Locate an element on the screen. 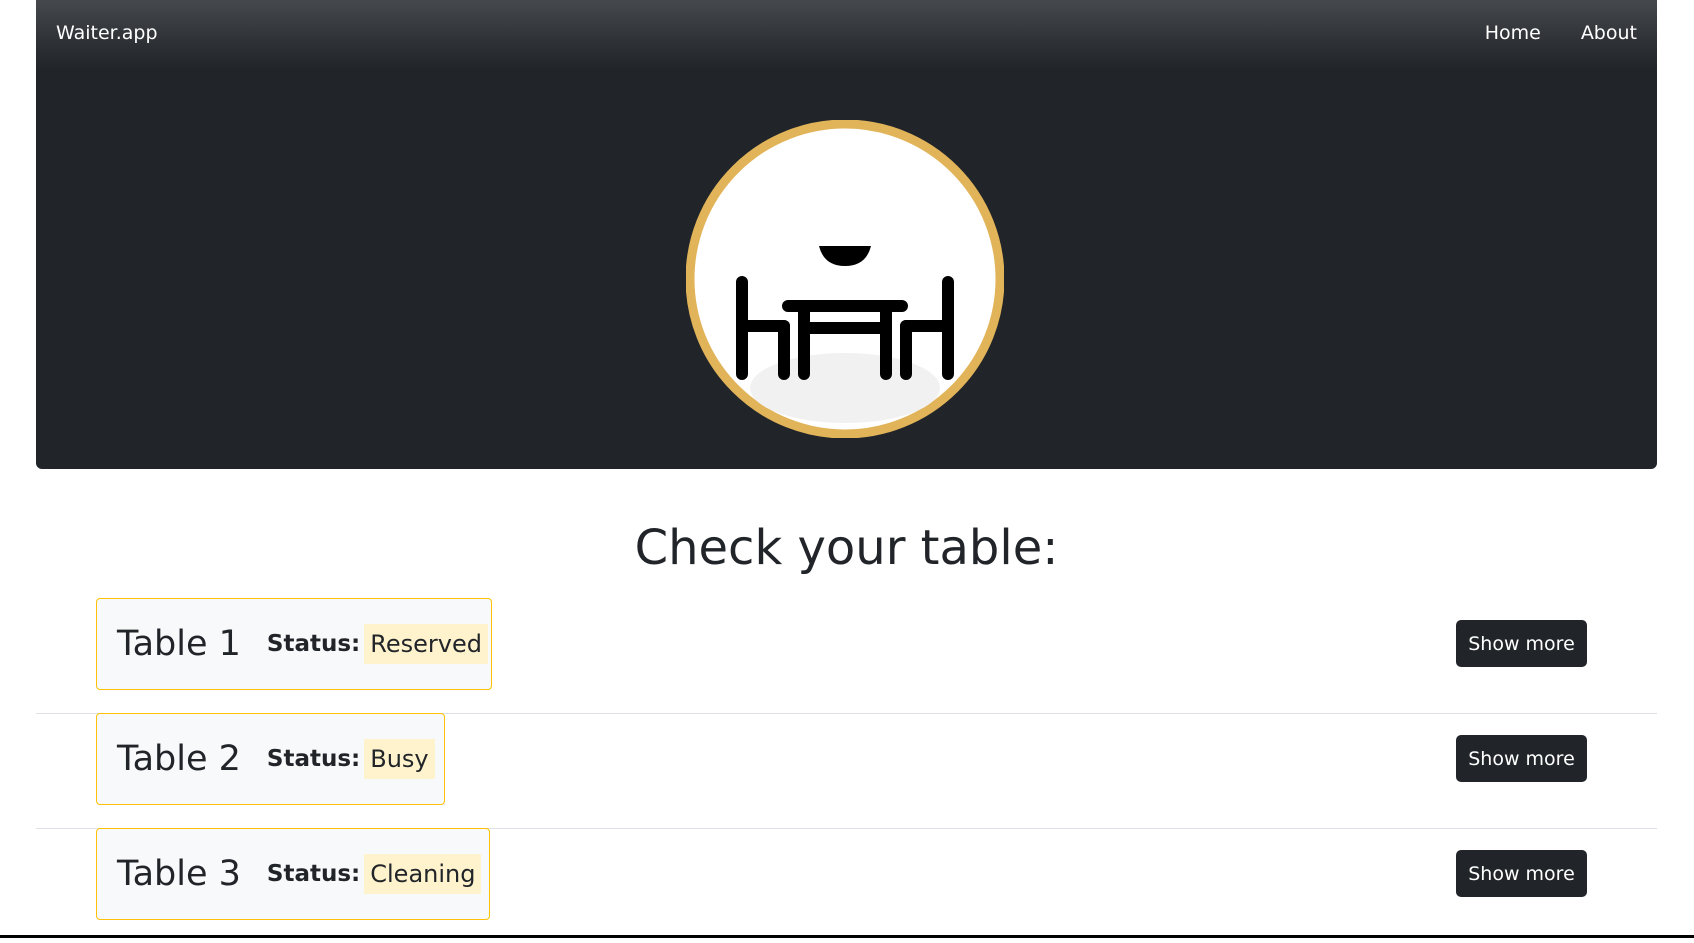 The image size is (1694, 943). table-chairs-icon is located at coordinates (845, 279).